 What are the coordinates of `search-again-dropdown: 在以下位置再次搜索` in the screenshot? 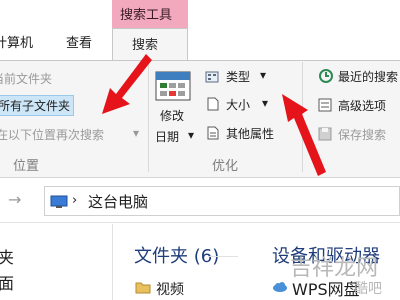 It's located at (52, 134).